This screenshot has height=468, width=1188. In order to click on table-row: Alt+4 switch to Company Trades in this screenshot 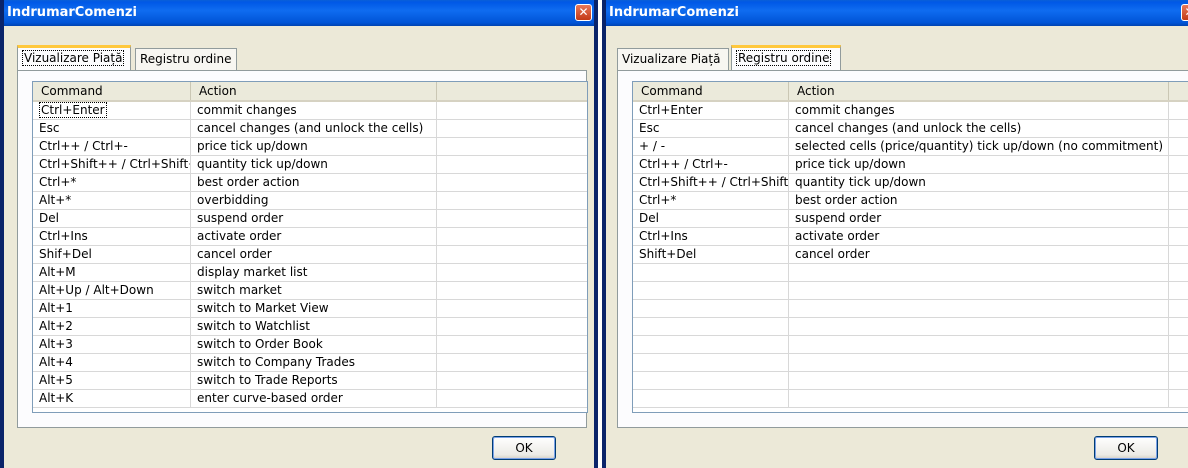, I will do `click(310, 363)`.